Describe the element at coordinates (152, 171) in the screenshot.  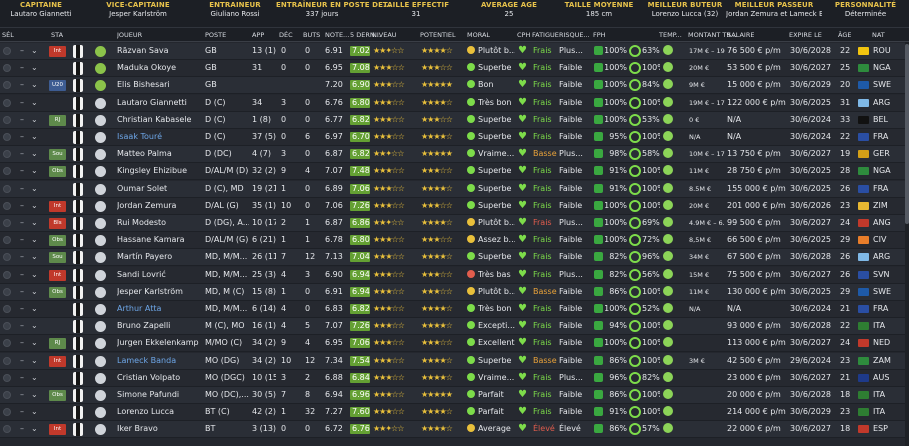
I see `player-name: Kingsley Ehizibue` at that location.